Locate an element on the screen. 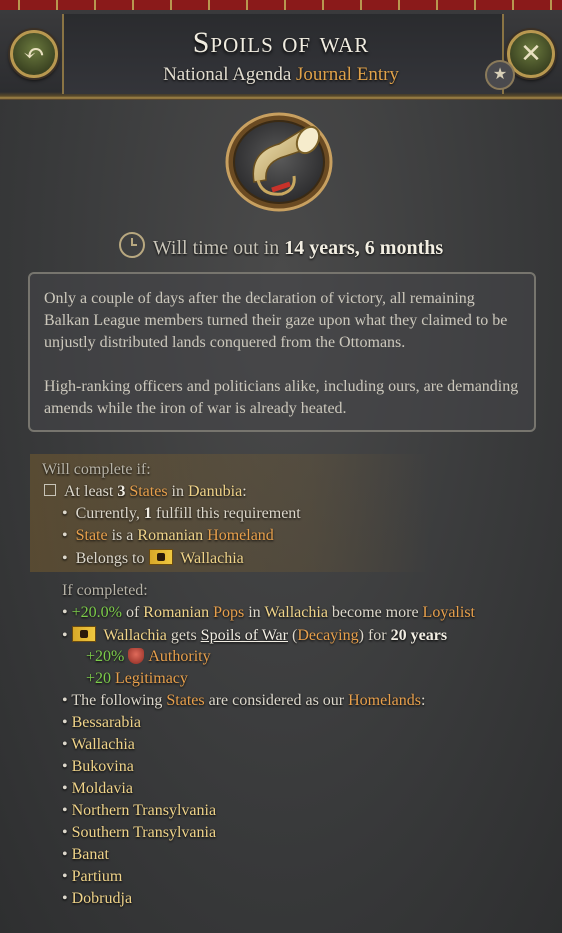  pops-link: Pops is located at coordinates (228, 612).